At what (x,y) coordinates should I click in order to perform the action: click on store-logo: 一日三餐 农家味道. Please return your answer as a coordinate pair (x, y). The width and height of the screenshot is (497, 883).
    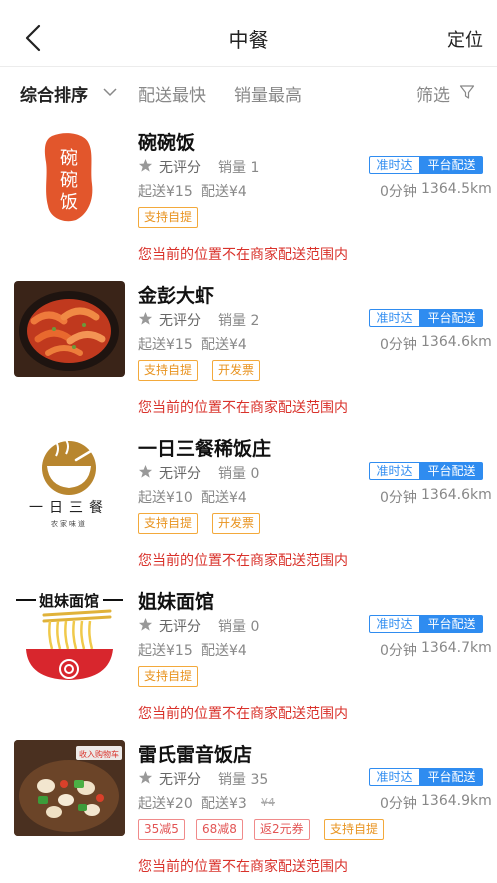
    Looking at the image, I should click on (69, 482).